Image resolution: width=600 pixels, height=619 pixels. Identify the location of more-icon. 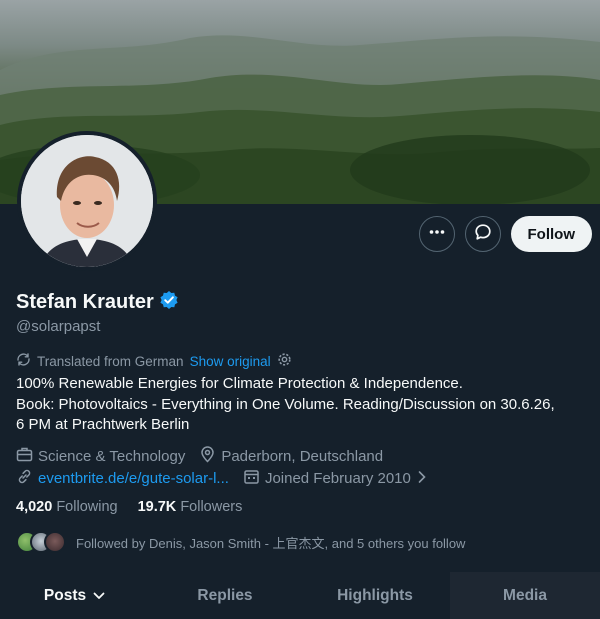
(437, 234).